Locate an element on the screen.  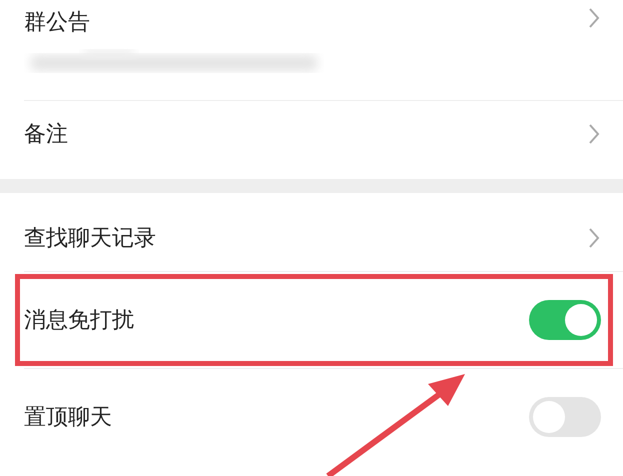
setting-label: 置顶聊天 is located at coordinates (68, 418).